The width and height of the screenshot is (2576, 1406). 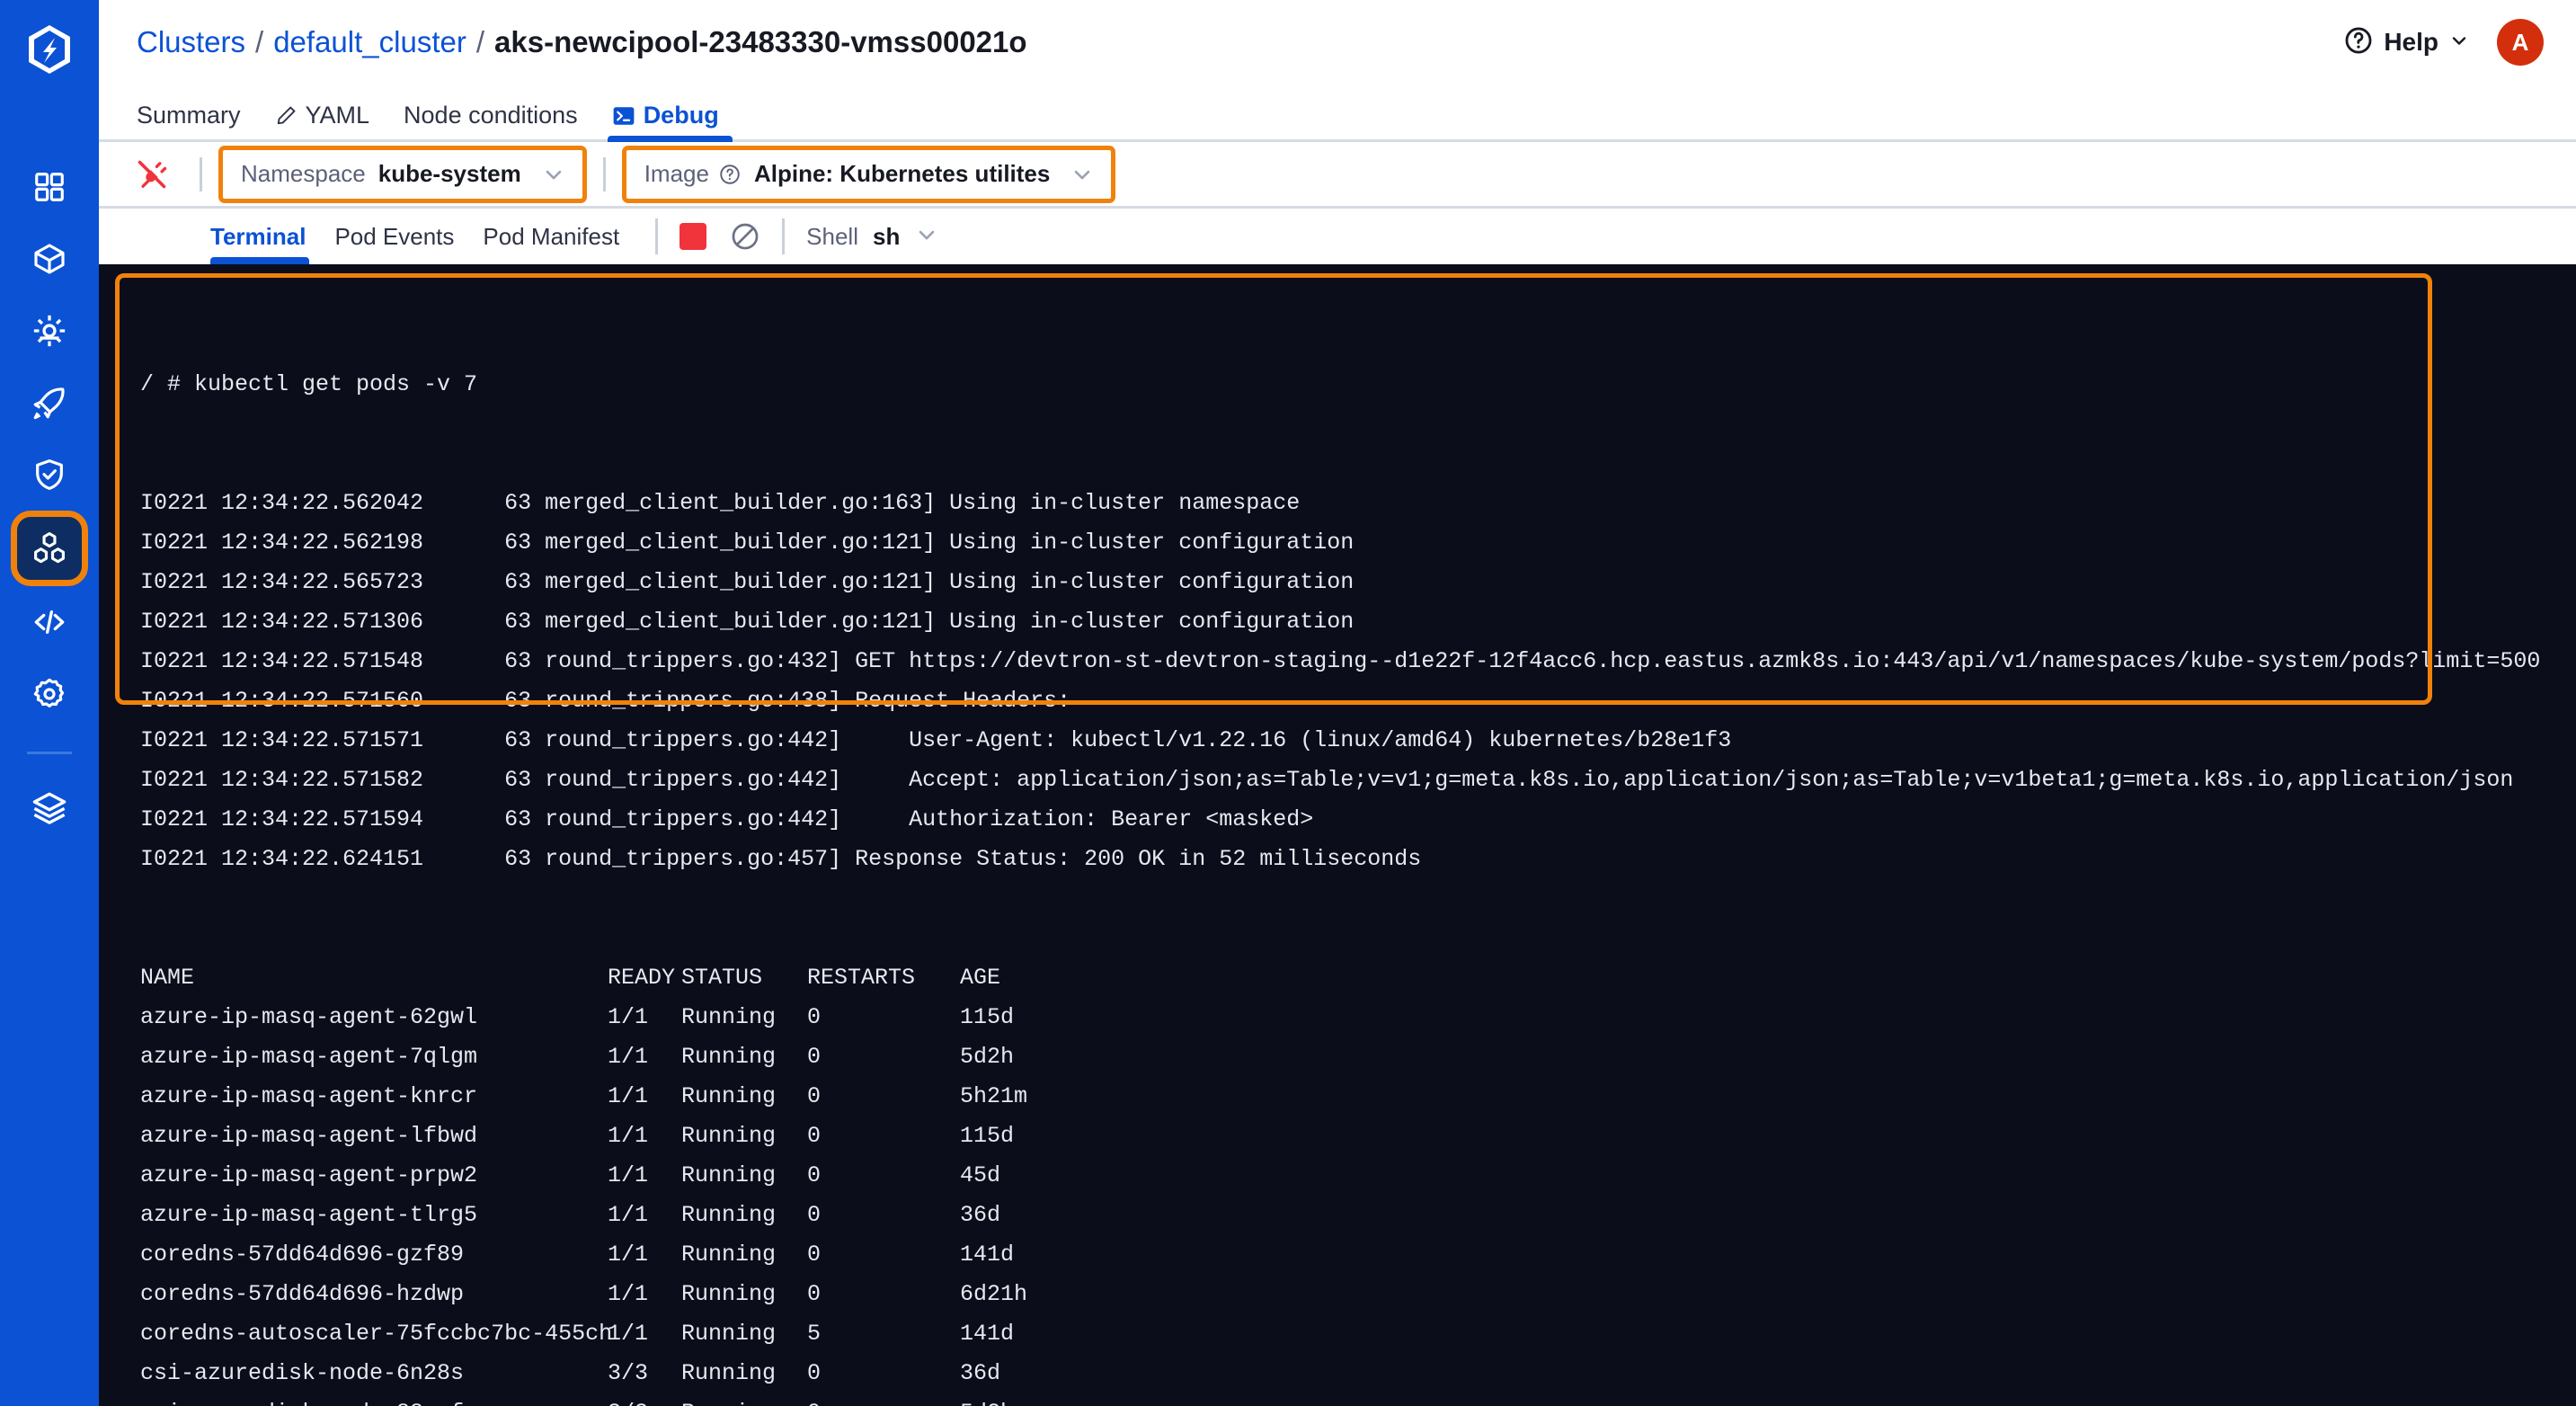 I want to click on shell-label: Shell, so click(x=832, y=236).